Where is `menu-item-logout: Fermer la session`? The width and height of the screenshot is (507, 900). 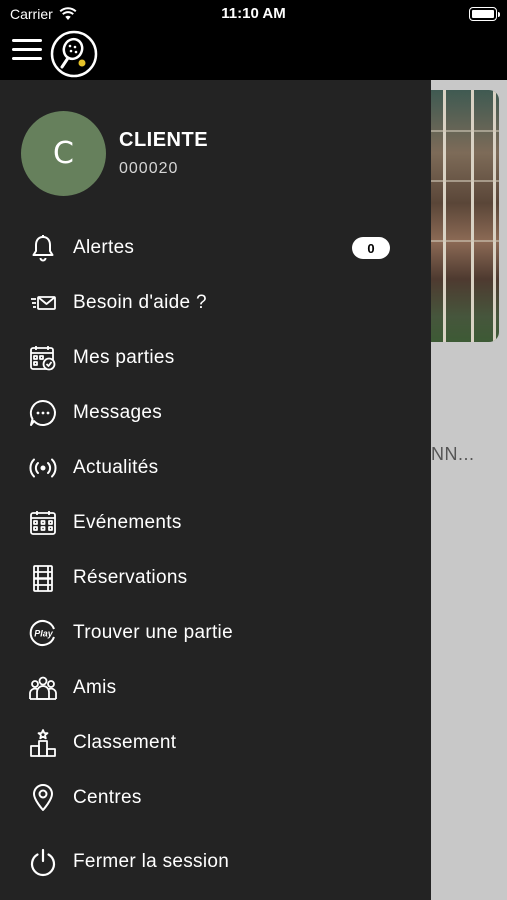
menu-item-logout: Fermer la session is located at coordinates (216, 862).